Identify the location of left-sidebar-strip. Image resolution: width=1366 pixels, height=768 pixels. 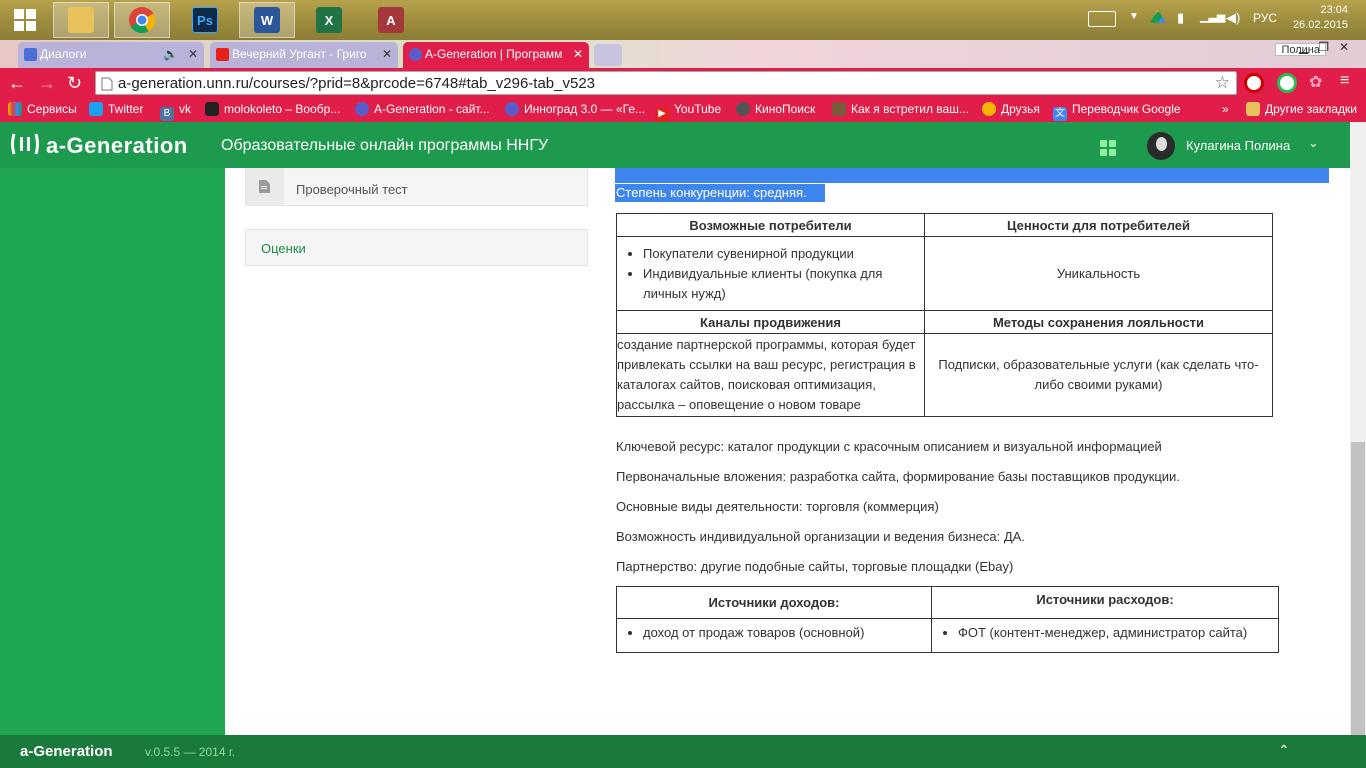
(112, 451).